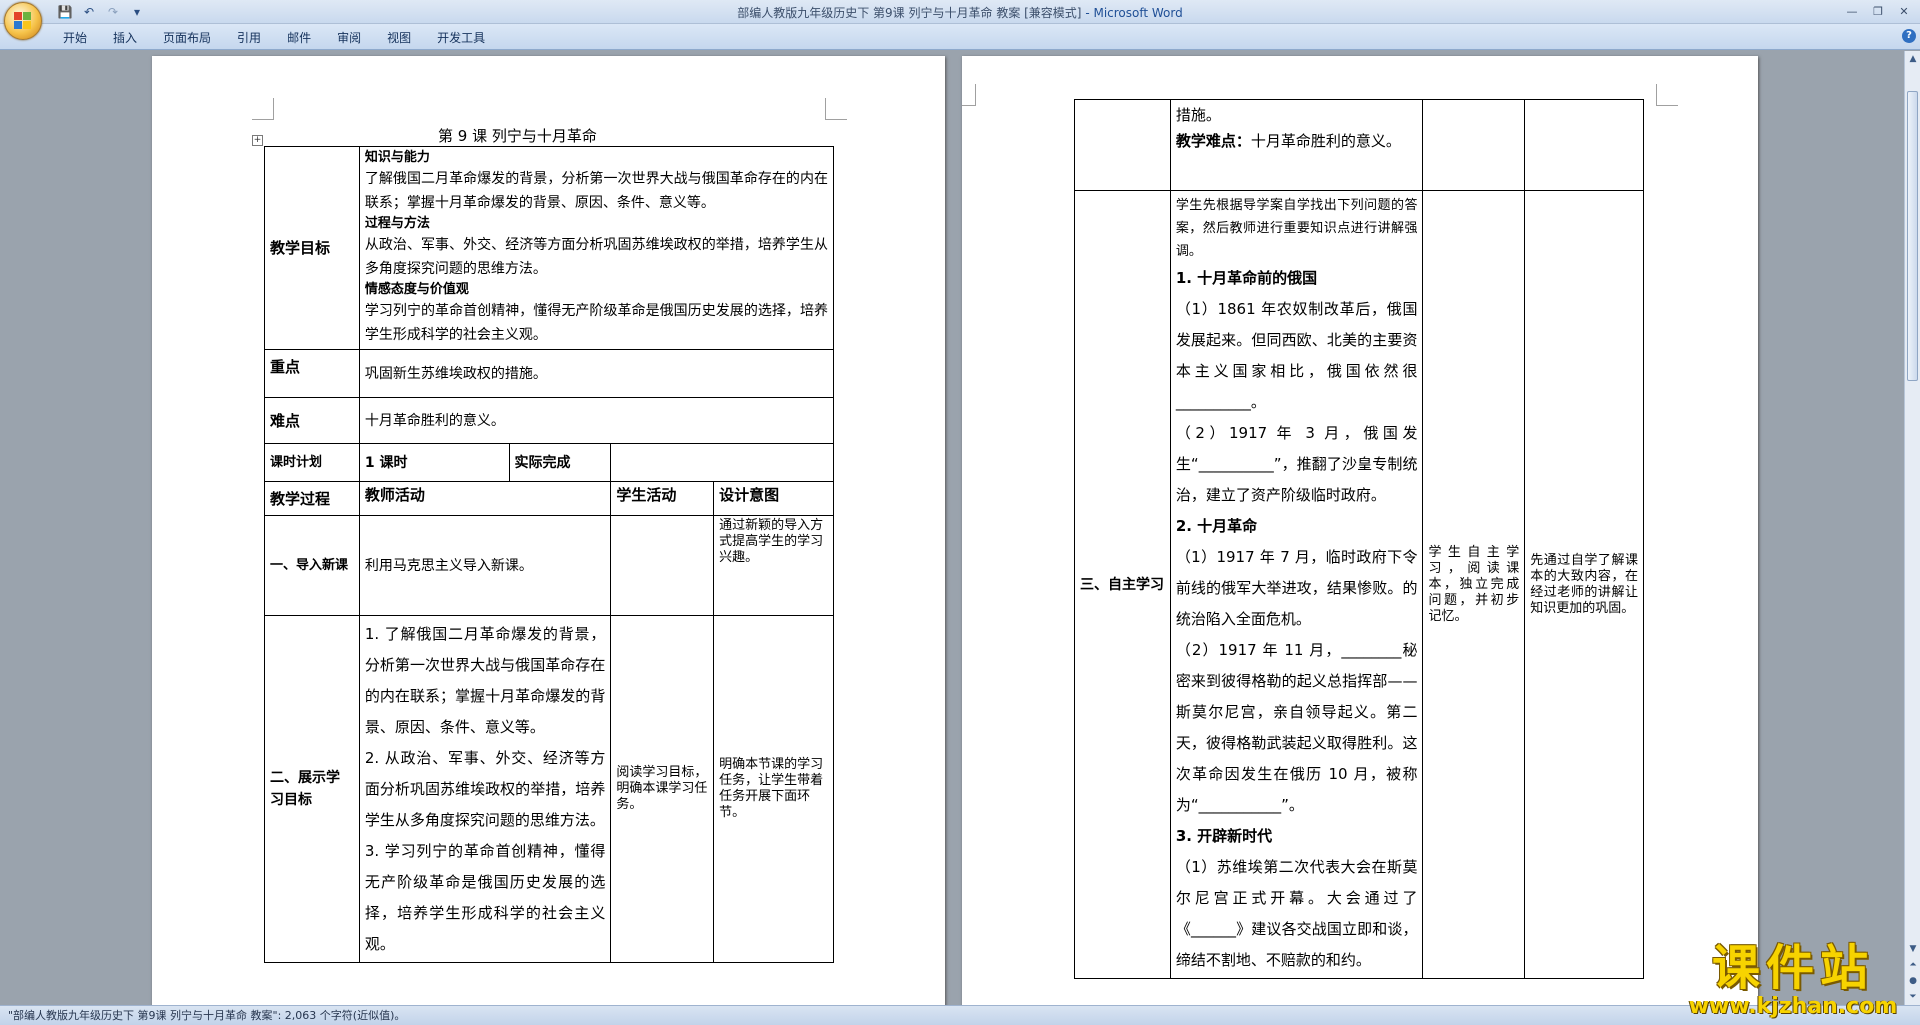 Image resolution: width=1920 pixels, height=1025 pixels. I want to click on document-title: 部编人教版九年级历史下 第9课 列宁与十月革命 教案 [兼容模式], so click(909, 13).